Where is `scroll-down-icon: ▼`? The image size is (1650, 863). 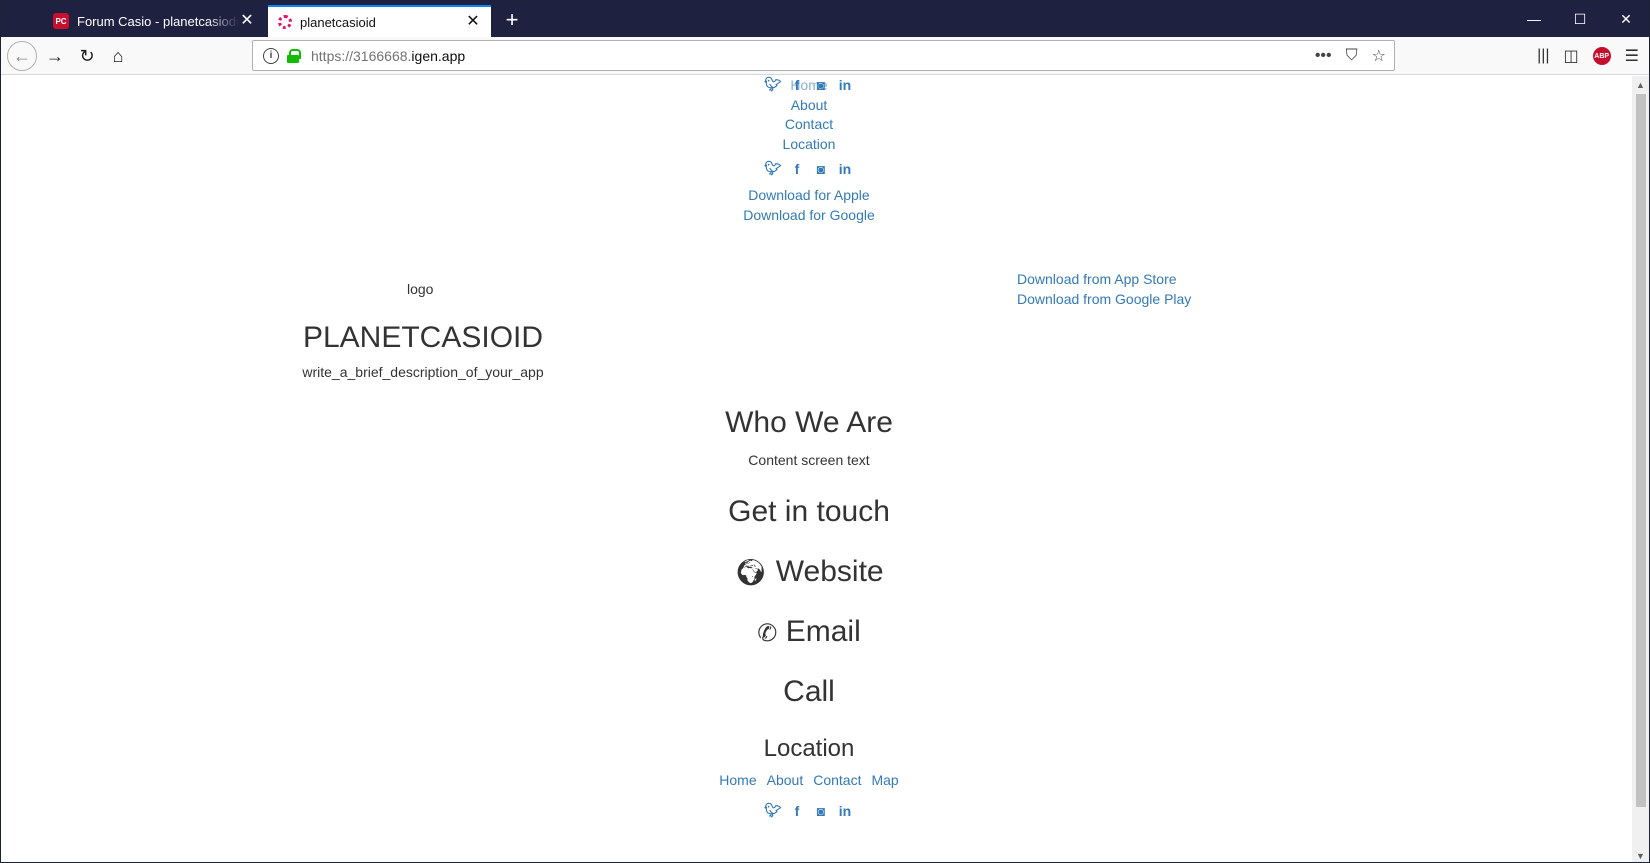
scroll-down-icon: ▼ is located at coordinates (1640, 854).